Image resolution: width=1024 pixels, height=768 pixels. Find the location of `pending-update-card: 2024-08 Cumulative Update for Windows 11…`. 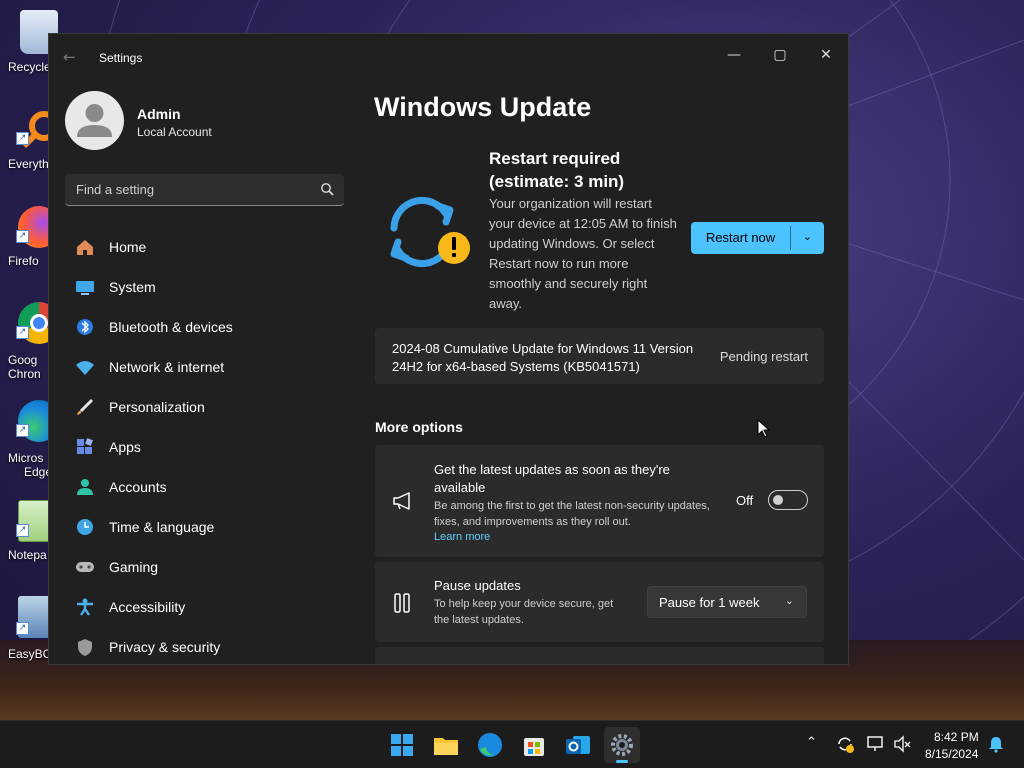

pending-update-card: 2024-08 Cumulative Update for Windows 11… is located at coordinates (599, 356).